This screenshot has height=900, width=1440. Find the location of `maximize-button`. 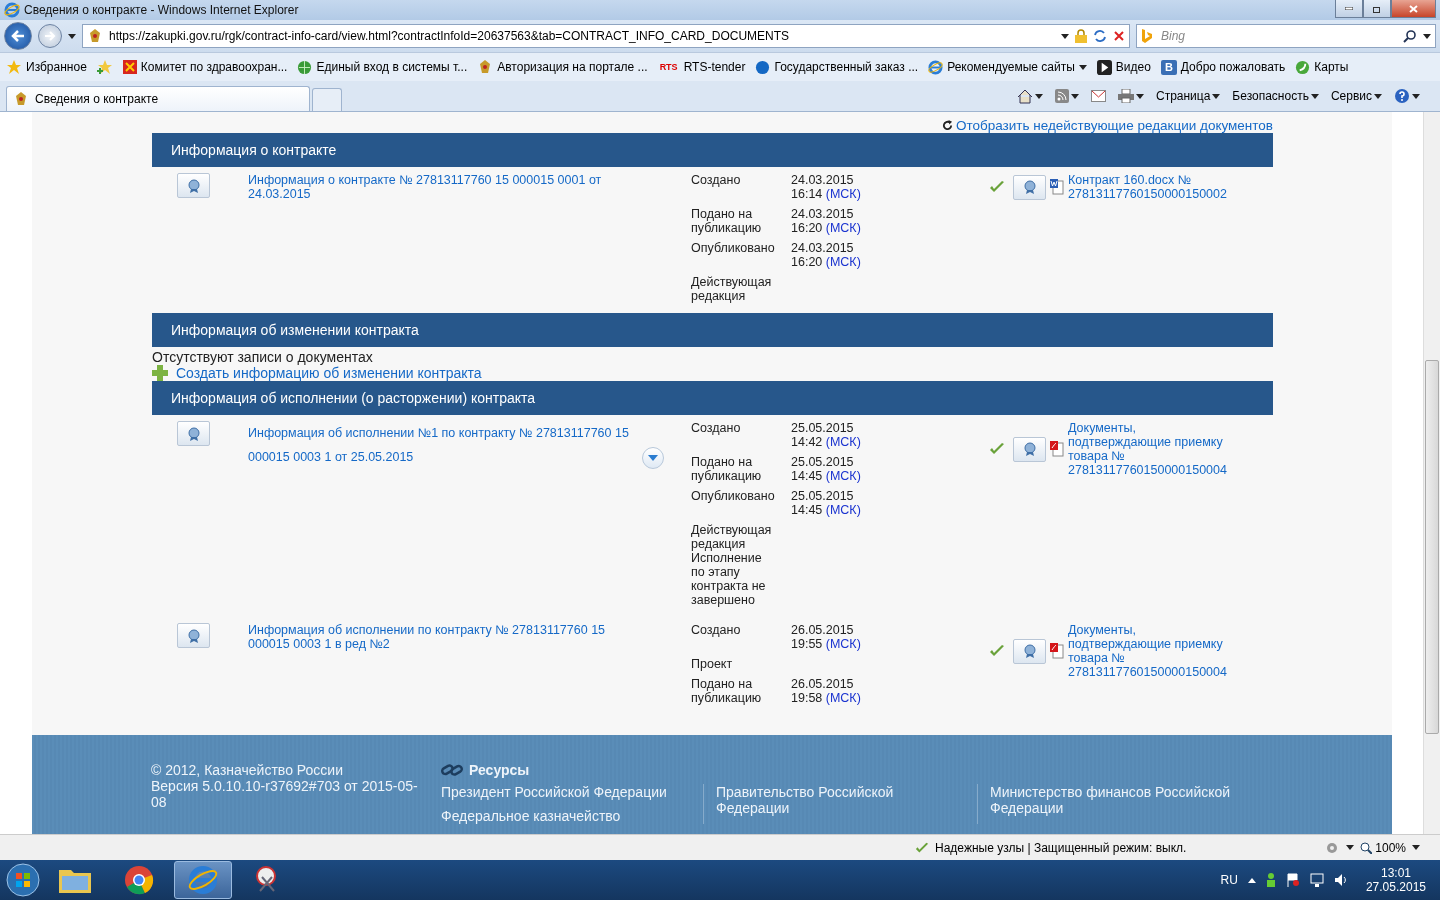

maximize-button is located at coordinates (1377, 9).